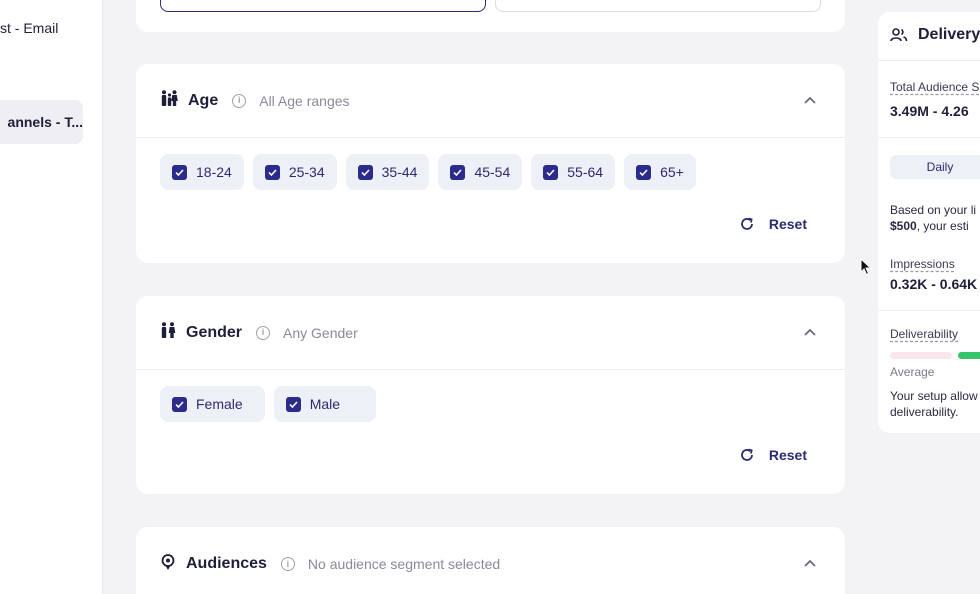 The image size is (980, 594). Describe the element at coordinates (899, 35) in the screenshot. I see `users-icon` at that location.